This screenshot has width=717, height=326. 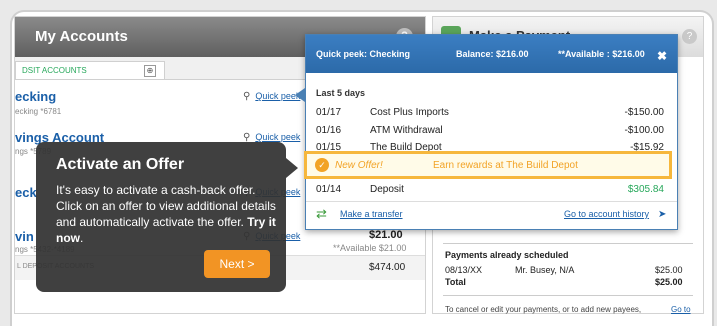 I want to click on scheduled-amount: $25.00, so click(x=669, y=270).